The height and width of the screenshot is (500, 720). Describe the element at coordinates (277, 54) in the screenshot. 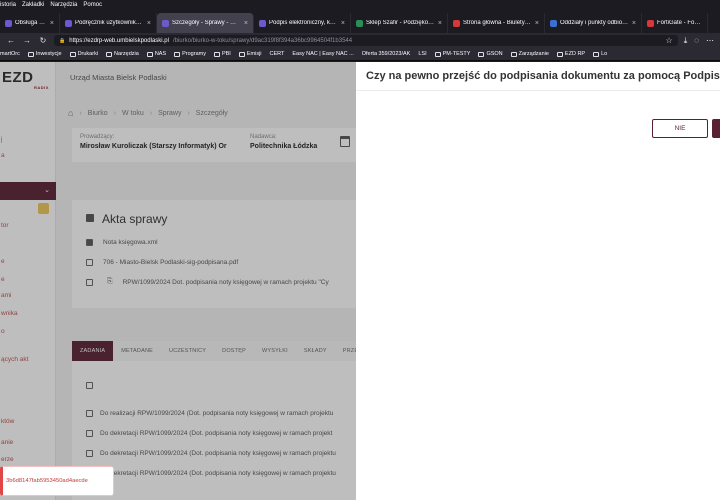

I see `bookmark-item: CERT` at that location.